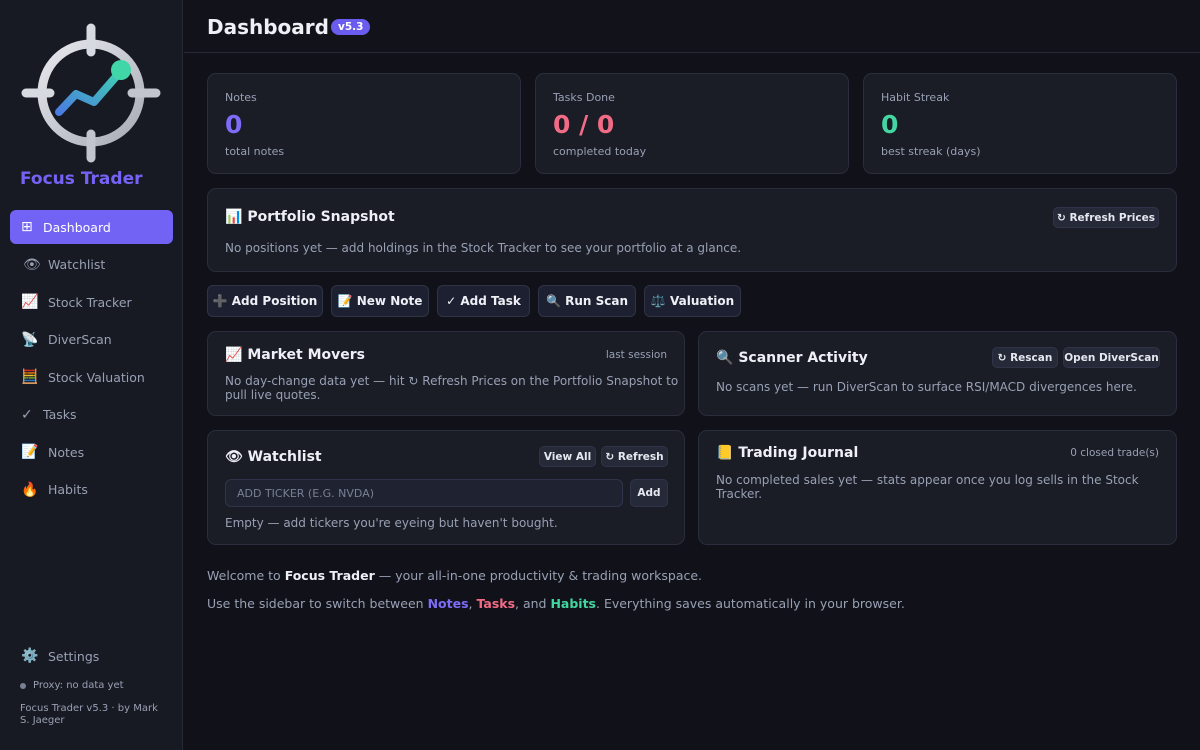  I want to click on logo-crosshair-icon, so click(91, 93).